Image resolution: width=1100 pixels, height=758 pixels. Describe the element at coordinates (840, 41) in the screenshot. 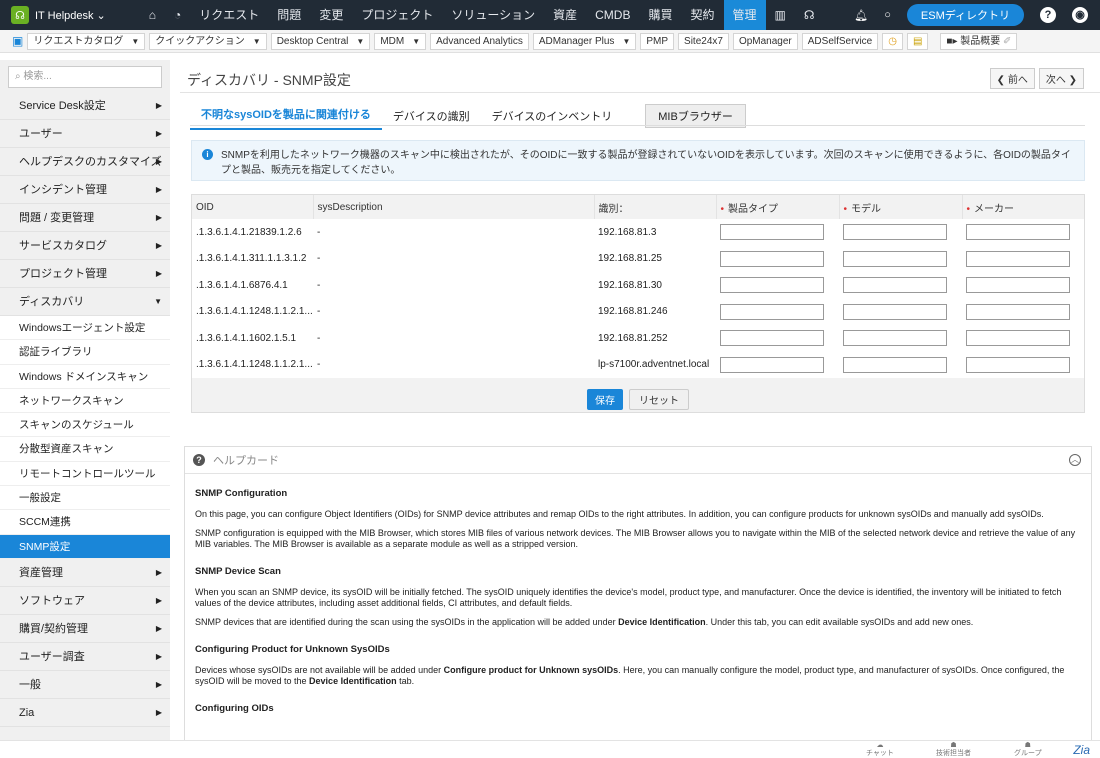

I see `adselfservice-button: ADSelfService` at that location.